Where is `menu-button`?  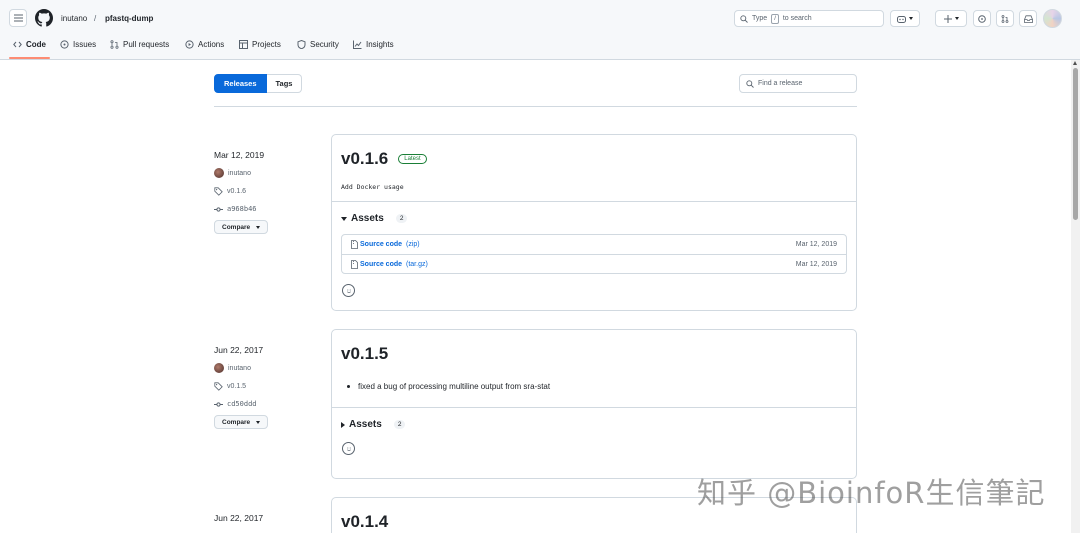 menu-button is located at coordinates (18, 18).